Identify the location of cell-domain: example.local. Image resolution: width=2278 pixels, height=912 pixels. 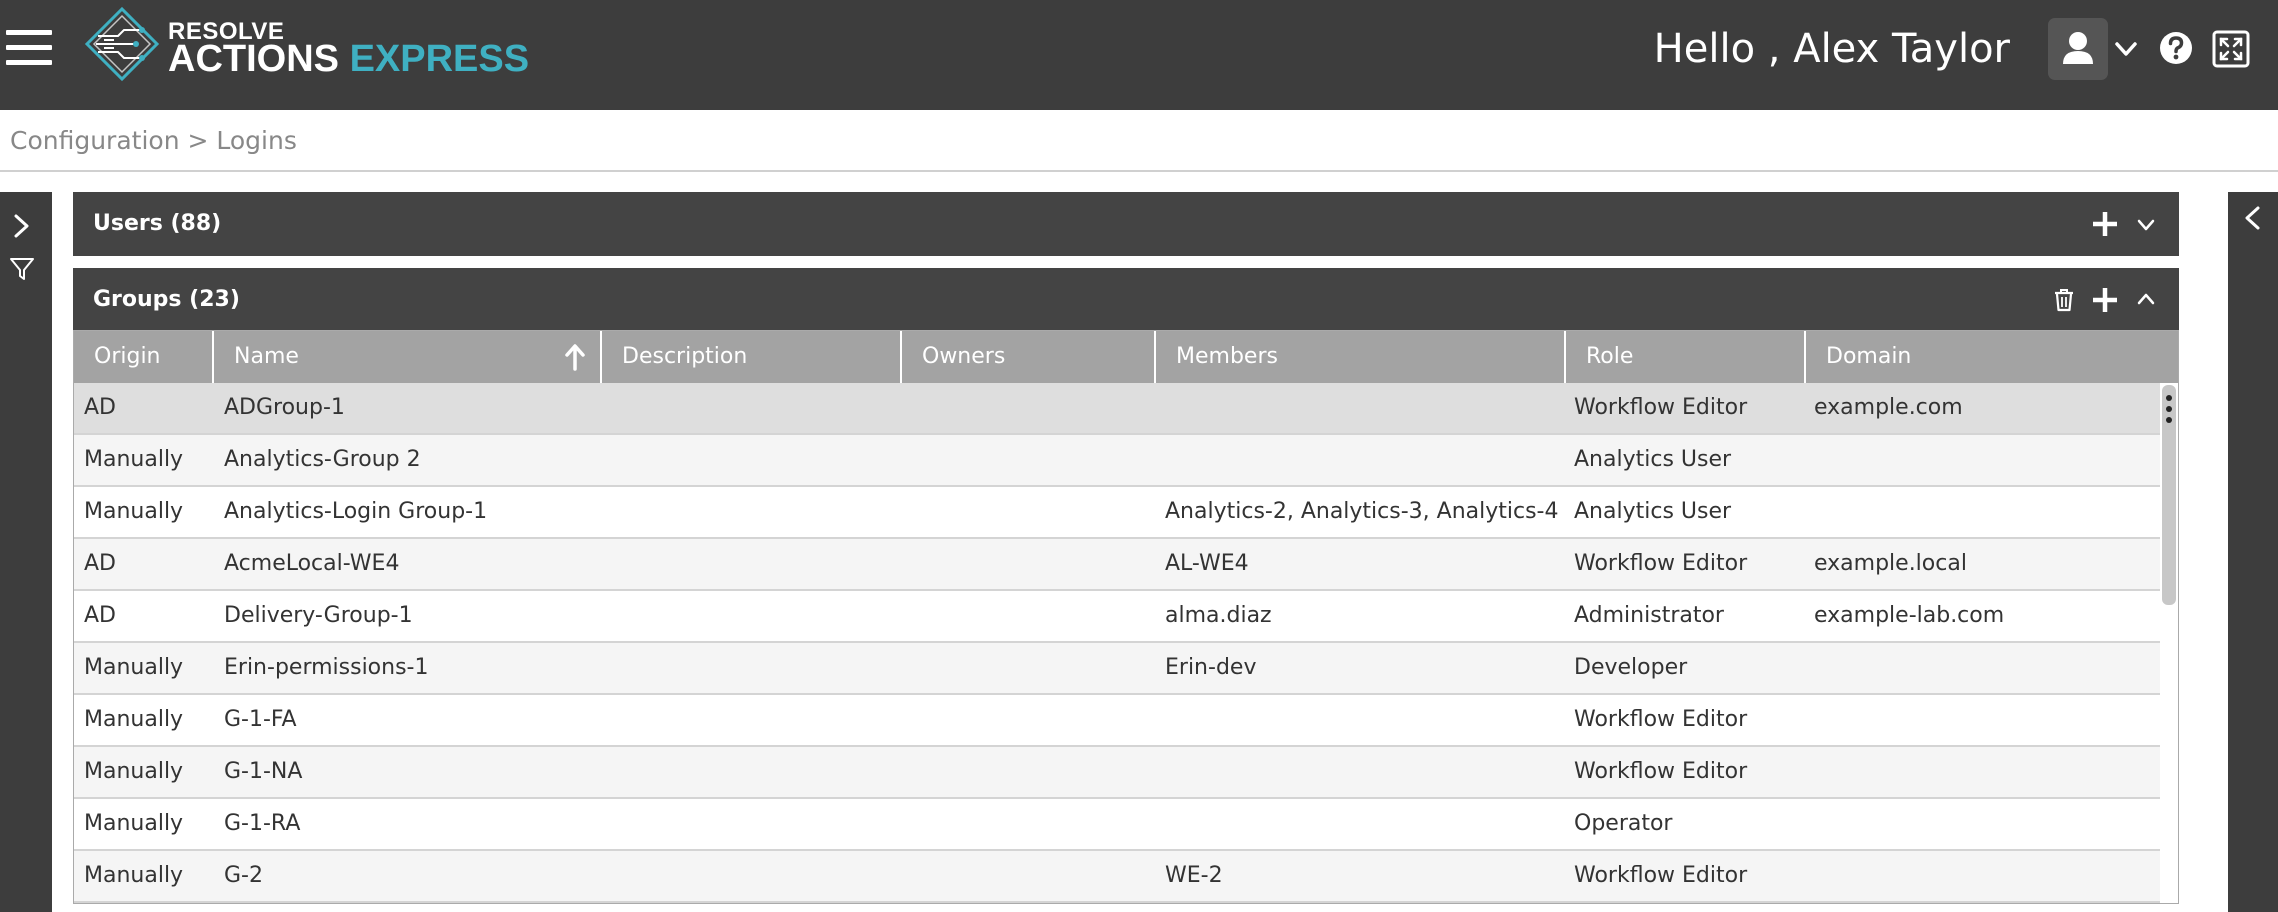
(1890, 563).